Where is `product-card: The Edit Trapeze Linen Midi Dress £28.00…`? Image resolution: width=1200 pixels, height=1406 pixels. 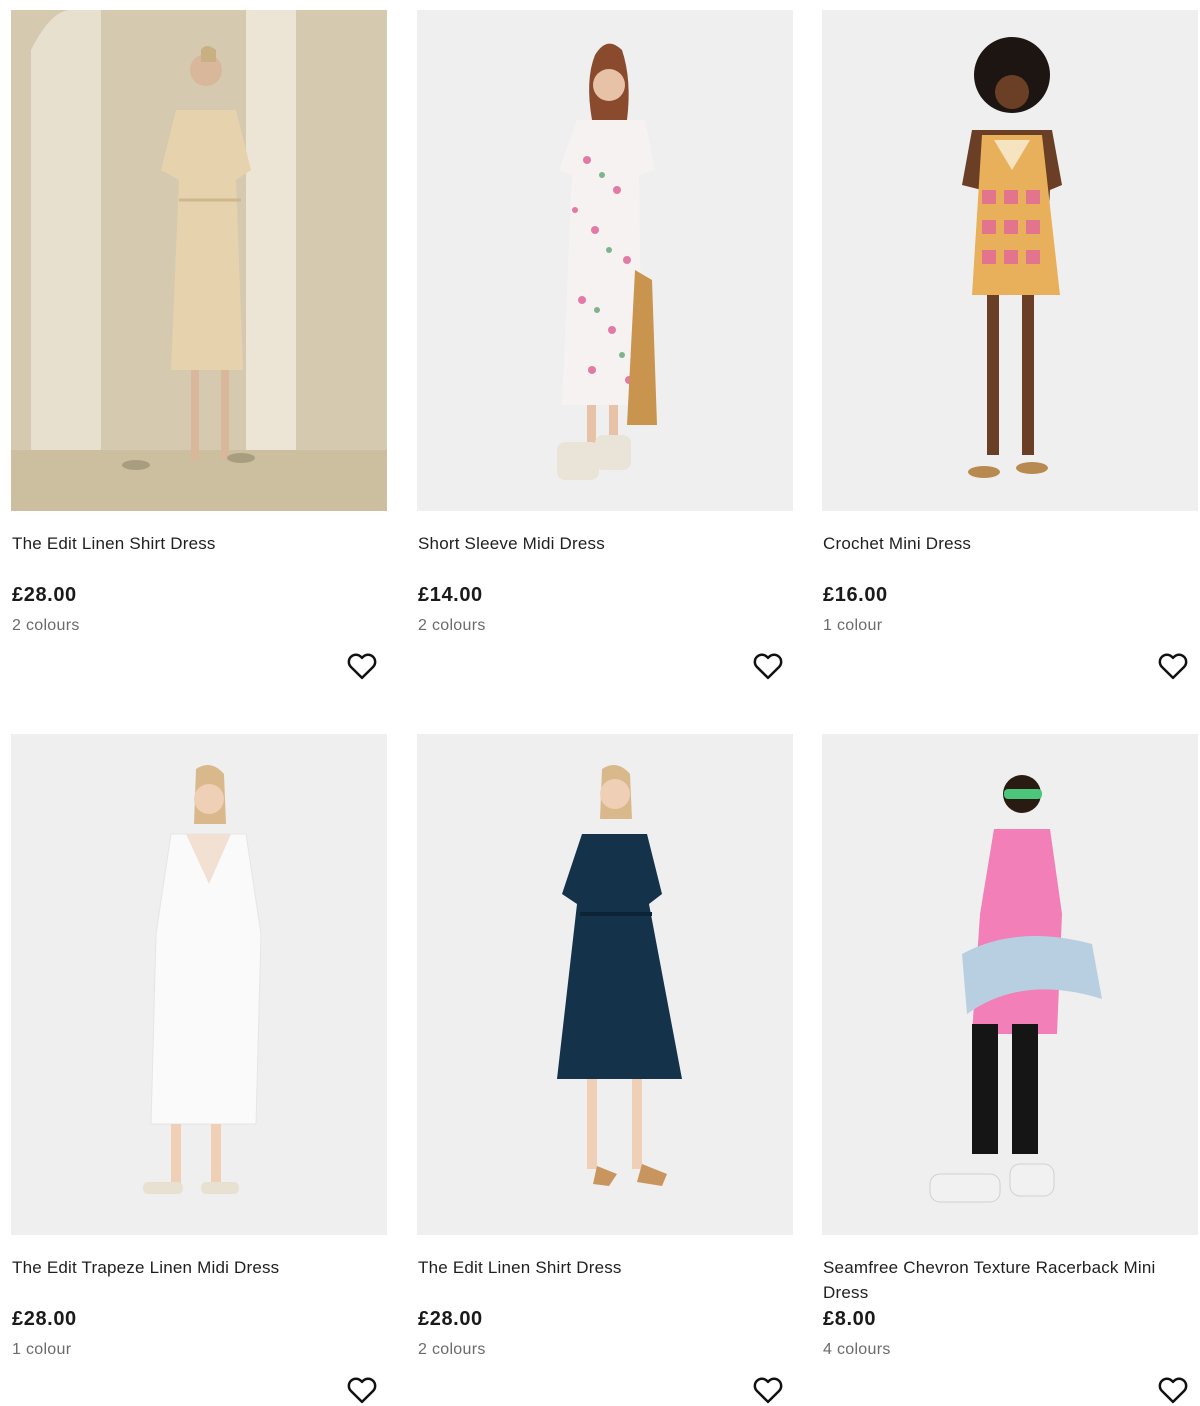
product-card: The Edit Trapeze Linen Midi Dress £28.00… is located at coordinates (199, 1069).